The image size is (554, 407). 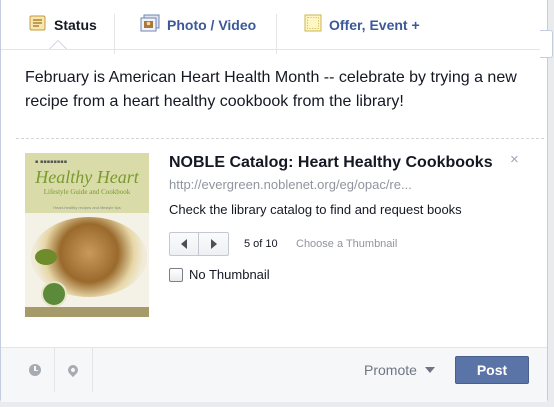 What do you see at coordinates (87, 177) in the screenshot?
I see `cover-title: Healthy Heart` at bounding box center [87, 177].